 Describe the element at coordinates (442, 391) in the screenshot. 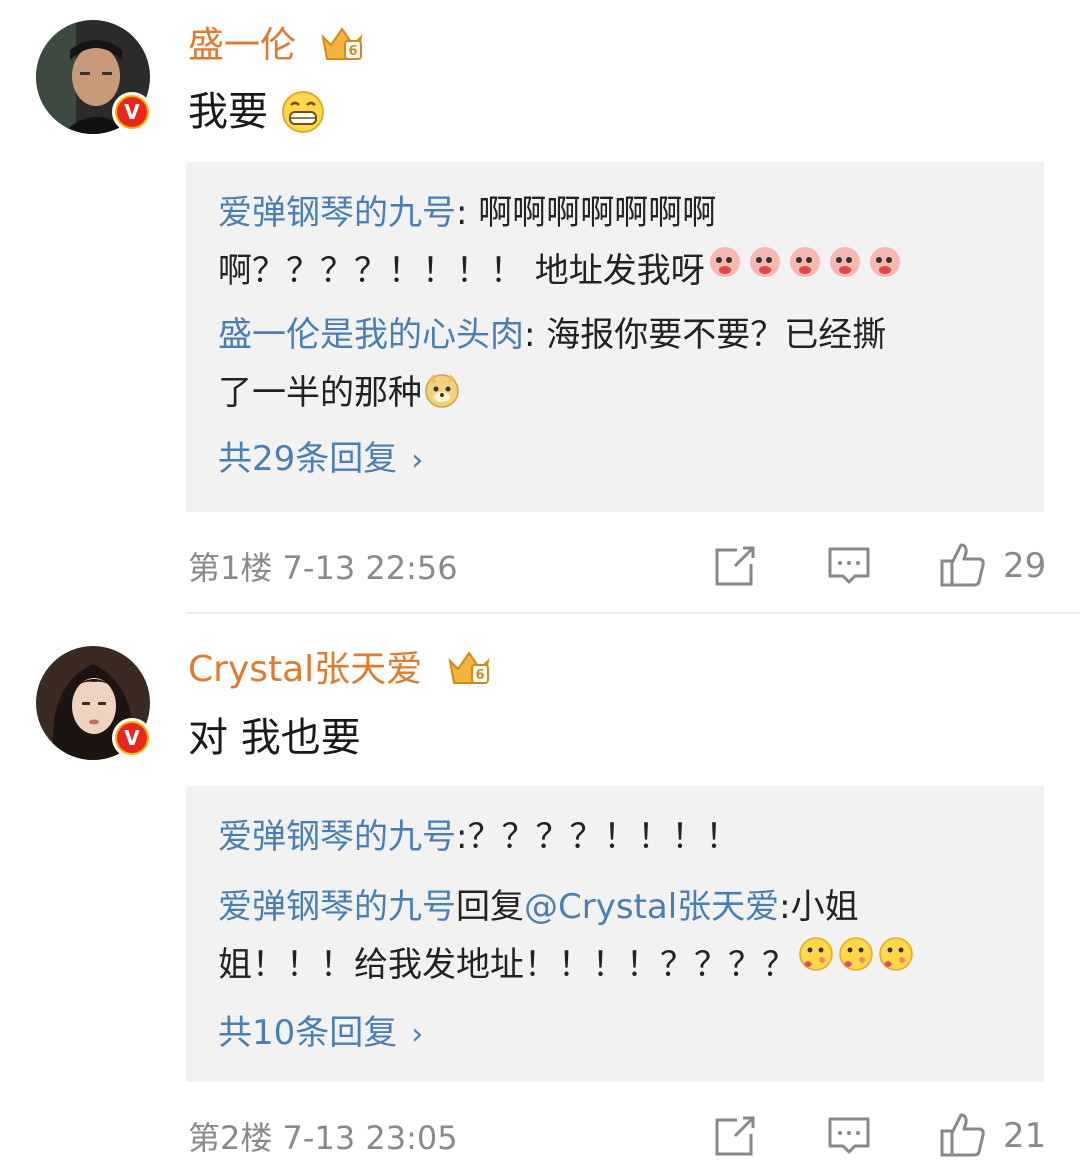

I see `doge-emoji-icon` at that location.